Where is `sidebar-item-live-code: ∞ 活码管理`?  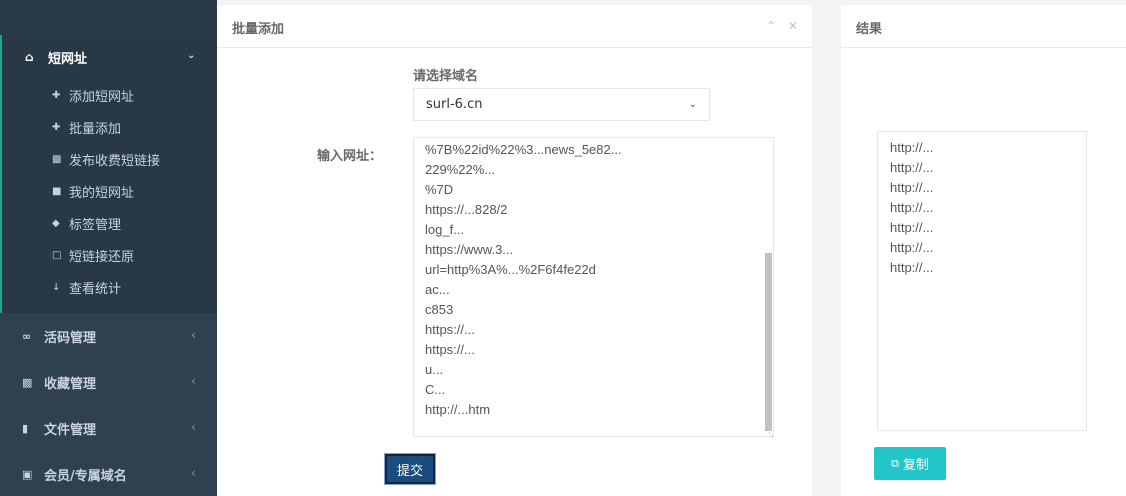
sidebar-item-live-code: ∞ 活码管理 is located at coordinates (59, 336).